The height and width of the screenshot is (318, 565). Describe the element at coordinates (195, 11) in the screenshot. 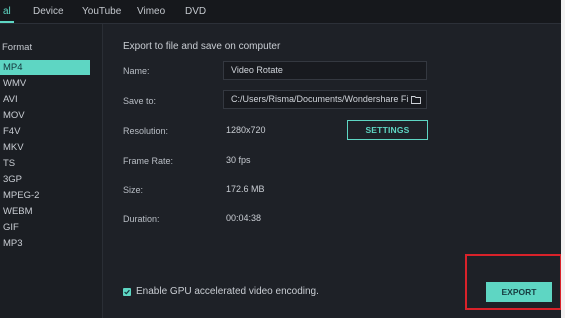

I see `tab-dvd: DVD` at that location.